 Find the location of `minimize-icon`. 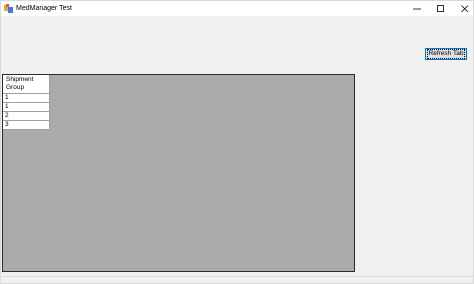

minimize-icon is located at coordinates (417, 8).